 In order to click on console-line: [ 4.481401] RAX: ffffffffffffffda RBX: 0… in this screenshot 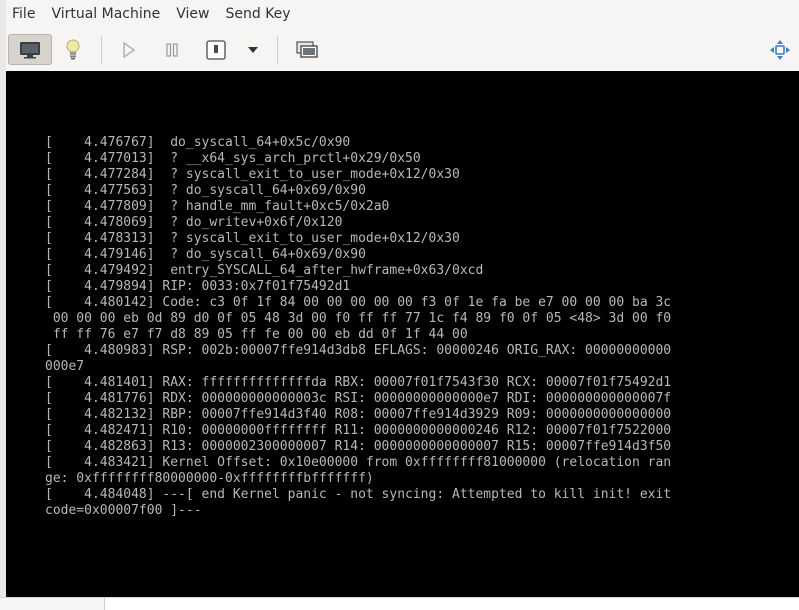, I will do `click(358, 382)`.